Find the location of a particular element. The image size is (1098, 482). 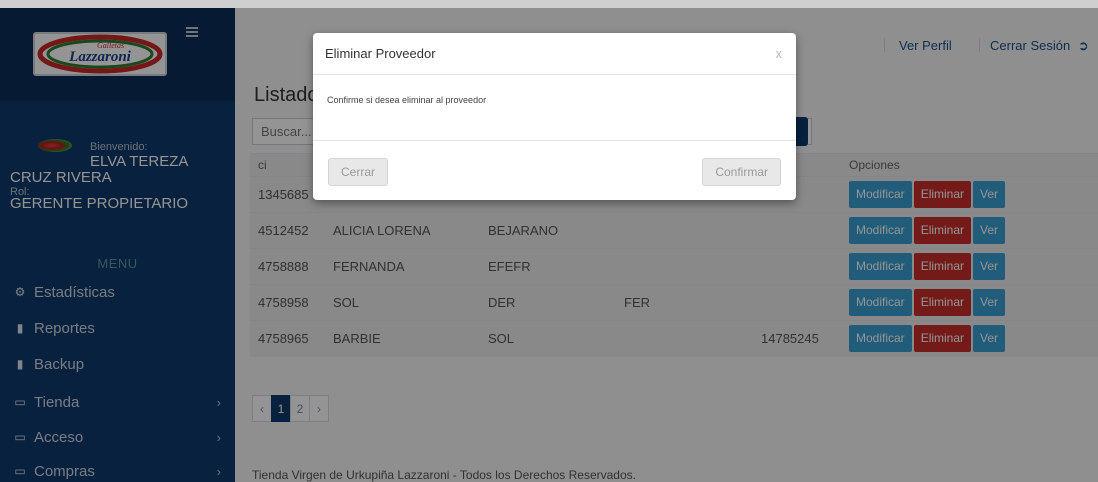

modal-footer: Cerrar Confirmar is located at coordinates (554, 170).